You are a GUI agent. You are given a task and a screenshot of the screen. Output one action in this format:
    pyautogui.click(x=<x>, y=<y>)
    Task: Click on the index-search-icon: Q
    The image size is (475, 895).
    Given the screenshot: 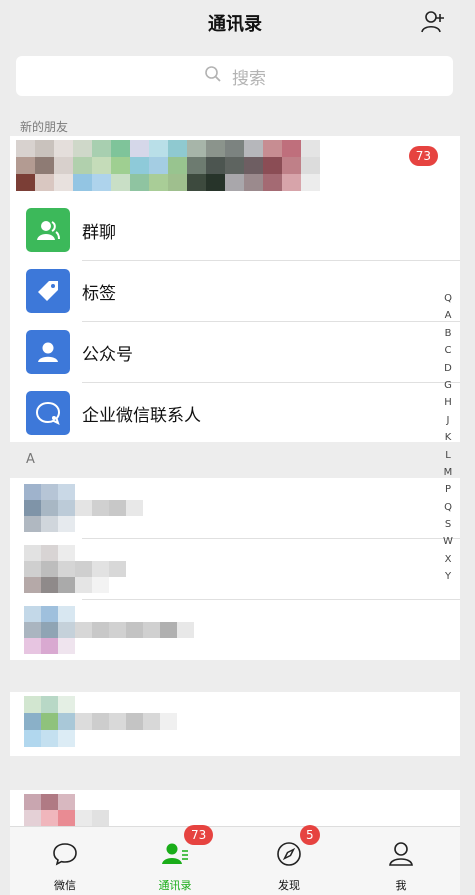 What is the action you would take?
    pyautogui.click(x=448, y=298)
    